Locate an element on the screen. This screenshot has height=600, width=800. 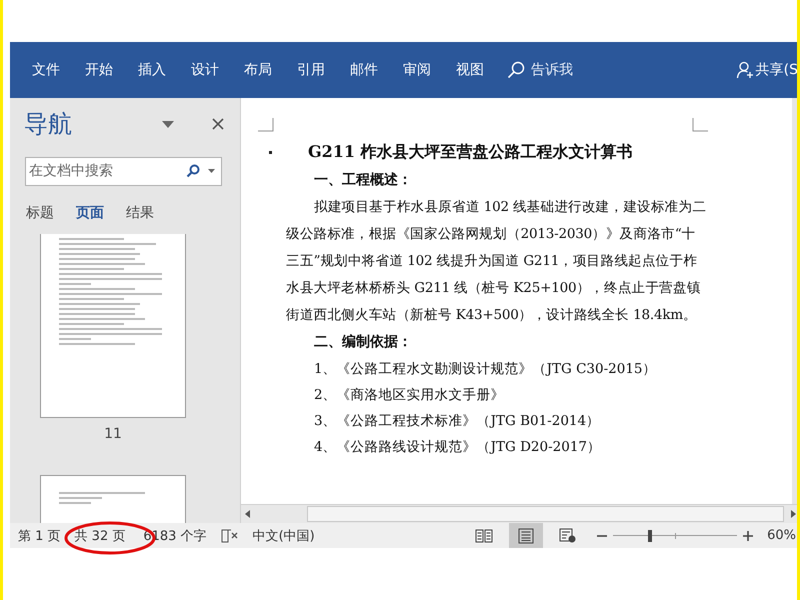
reference-item: 1、《公路工程水文勘测设计规范》（JTG C30-2015） is located at coordinates (485, 369).